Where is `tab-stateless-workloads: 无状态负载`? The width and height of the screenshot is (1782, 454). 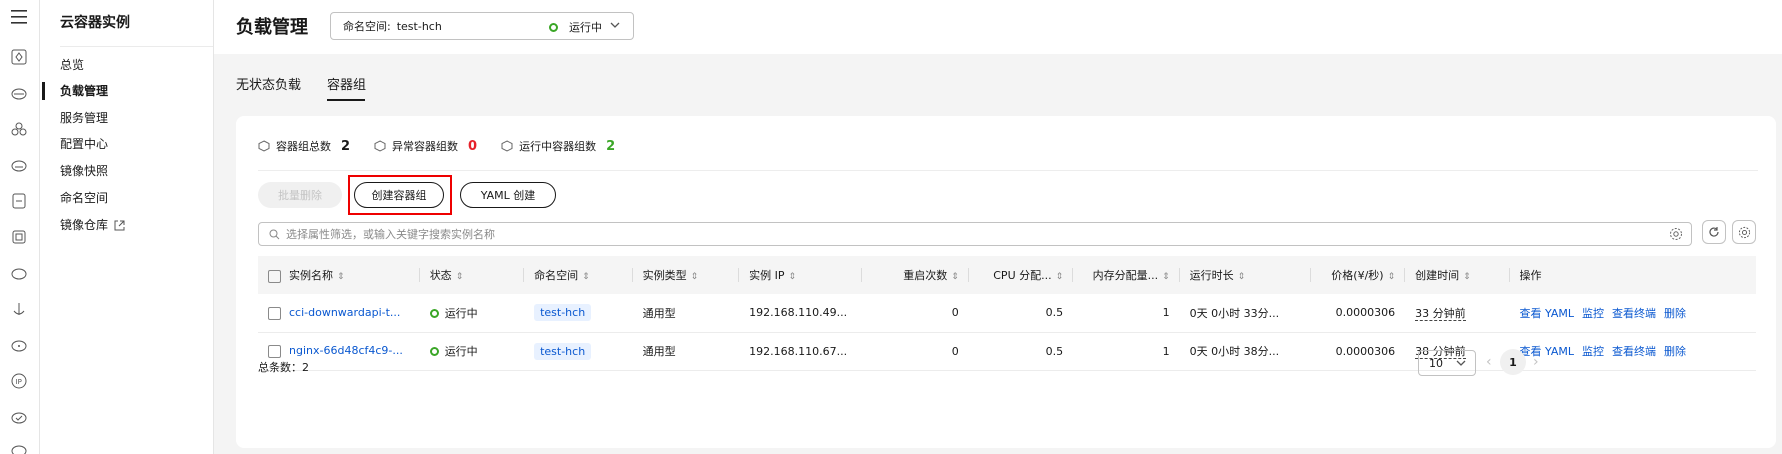 tab-stateless-workloads: 无状态负载 is located at coordinates (268, 83).